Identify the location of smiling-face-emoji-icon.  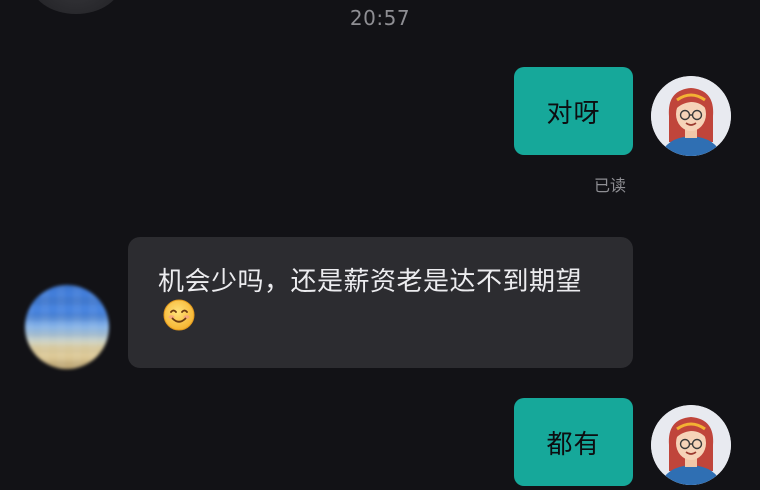
(179, 321).